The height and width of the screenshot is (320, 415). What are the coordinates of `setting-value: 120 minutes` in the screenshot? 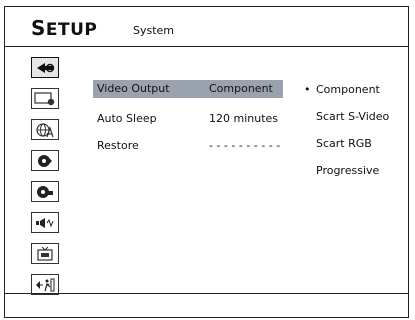 It's located at (244, 118).